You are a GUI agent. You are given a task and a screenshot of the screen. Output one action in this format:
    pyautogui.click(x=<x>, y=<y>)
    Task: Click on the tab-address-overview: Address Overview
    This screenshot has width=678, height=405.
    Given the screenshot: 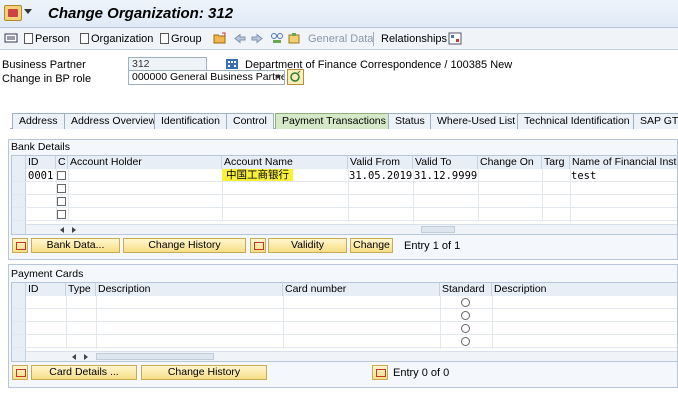 What is the action you would take?
    pyautogui.click(x=114, y=121)
    